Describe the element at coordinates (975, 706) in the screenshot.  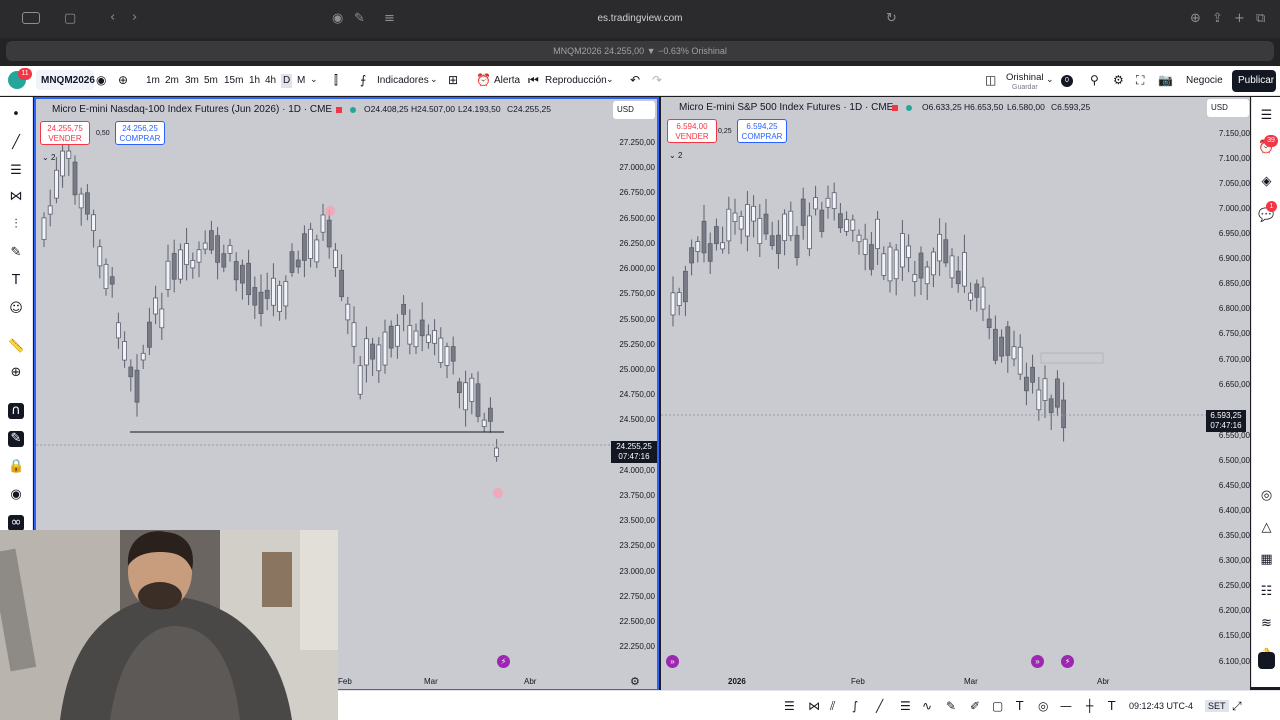
I see `highlighter-icon: ✐` at that location.